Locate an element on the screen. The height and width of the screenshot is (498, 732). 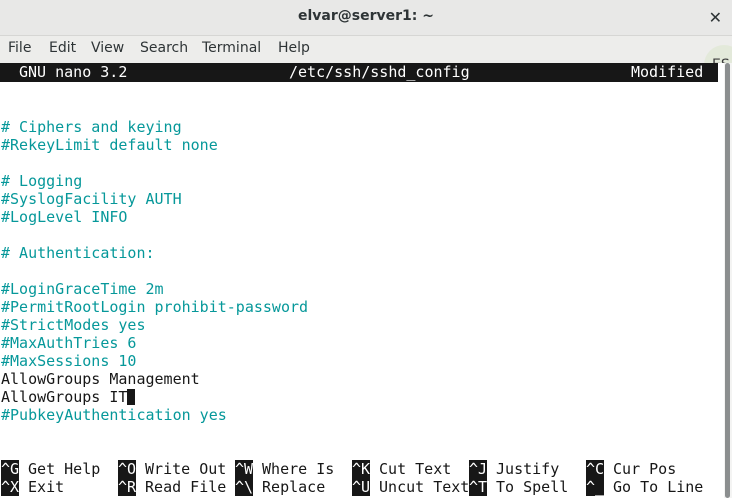
shortcut-item: ^G Get Help is located at coordinates (50, 469).